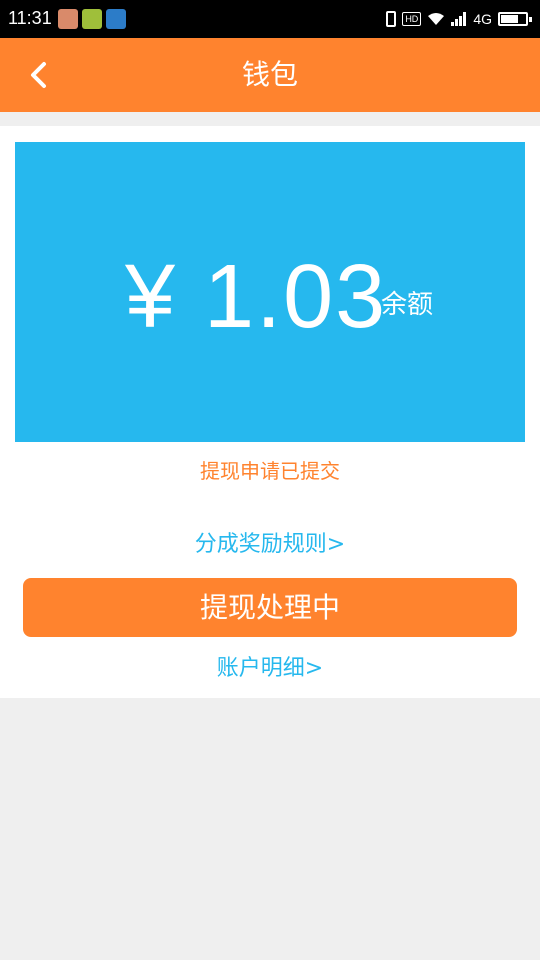 The height and width of the screenshot is (960, 540). Describe the element at coordinates (412, 19) in the screenshot. I see `hd-icon: HD` at that location.